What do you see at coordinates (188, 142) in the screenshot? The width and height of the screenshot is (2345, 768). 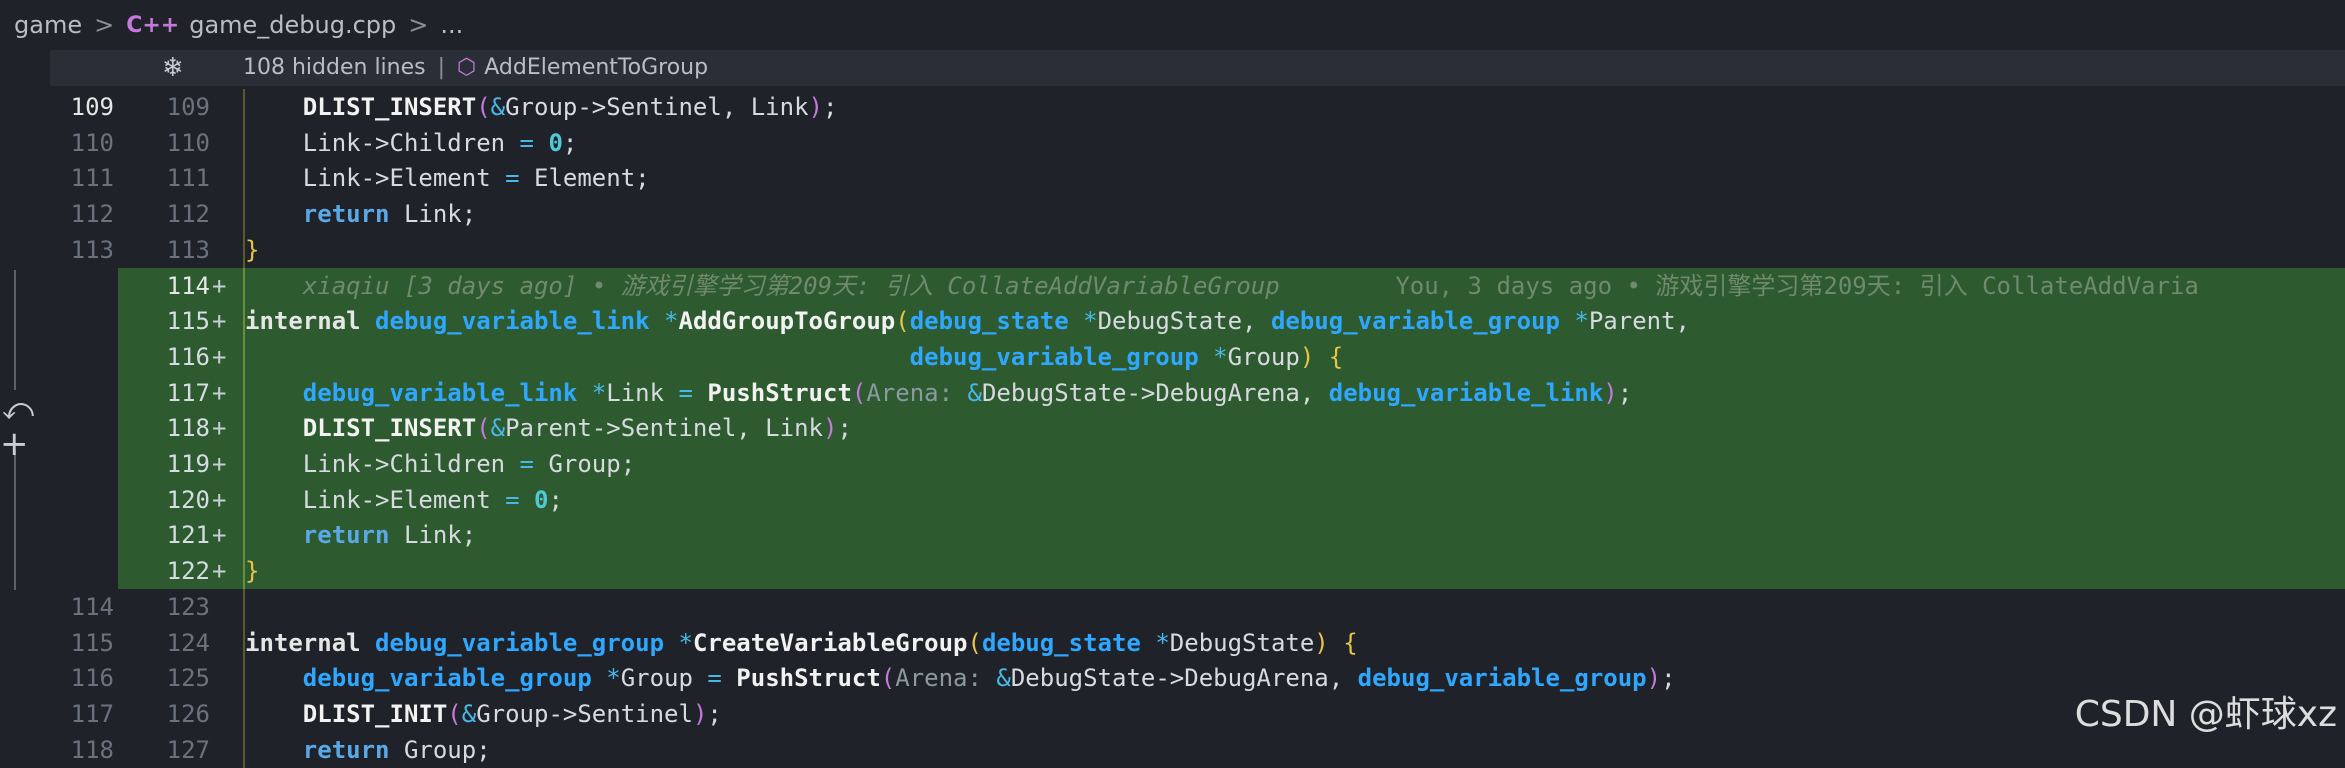 I see `line-number-modified: 110` at bounding box center [188, 142].